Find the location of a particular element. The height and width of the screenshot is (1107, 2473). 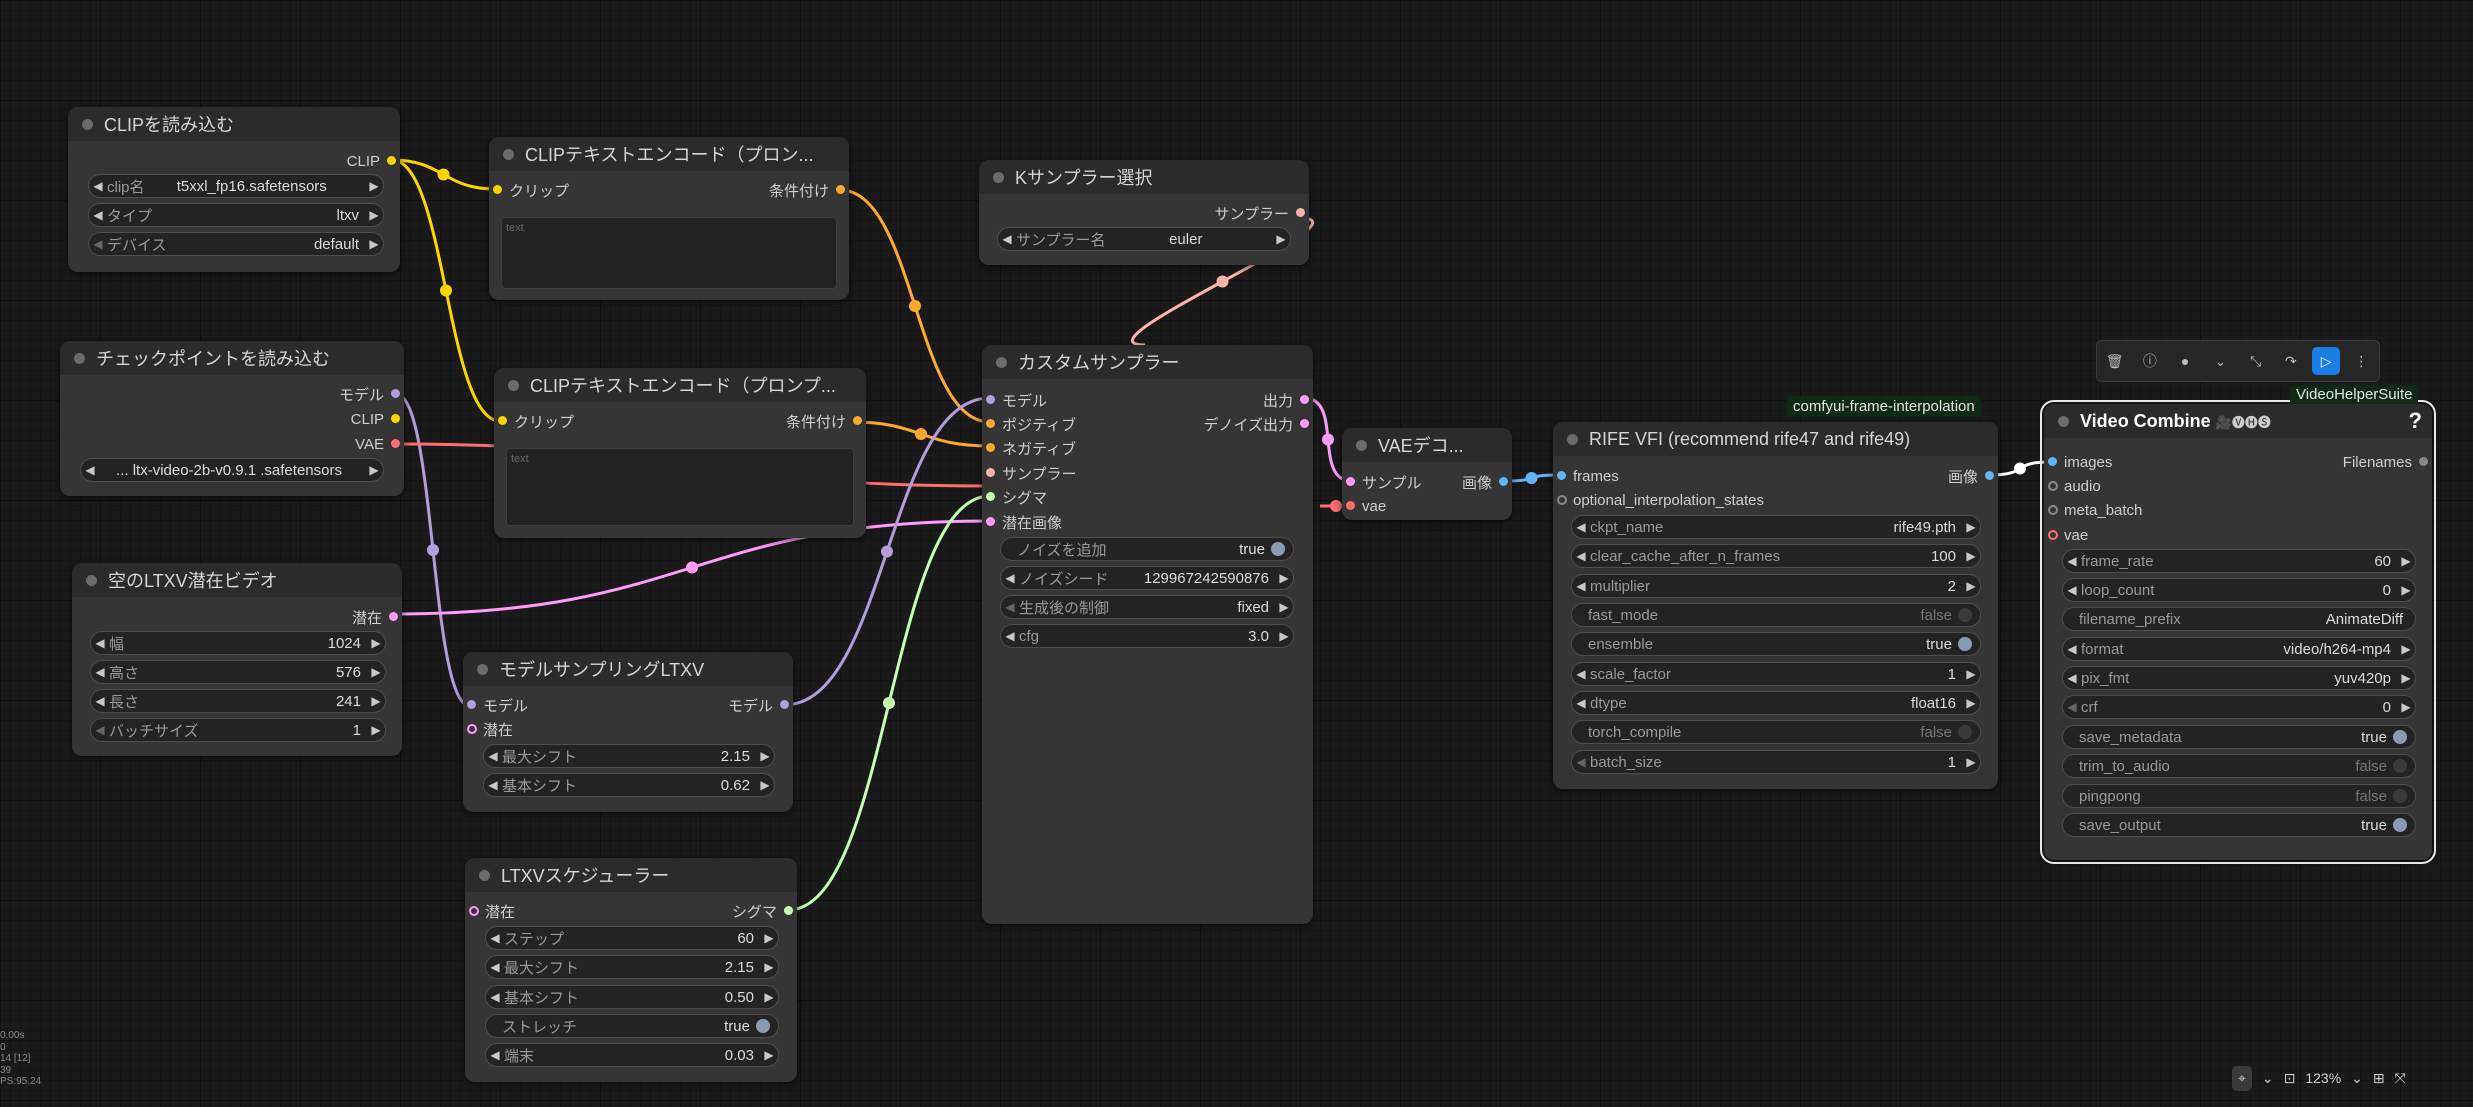

widget-clear-cache: ◀ clear_cache_after_n_frames 100 ▶ is located at coordinates (1776, 556).